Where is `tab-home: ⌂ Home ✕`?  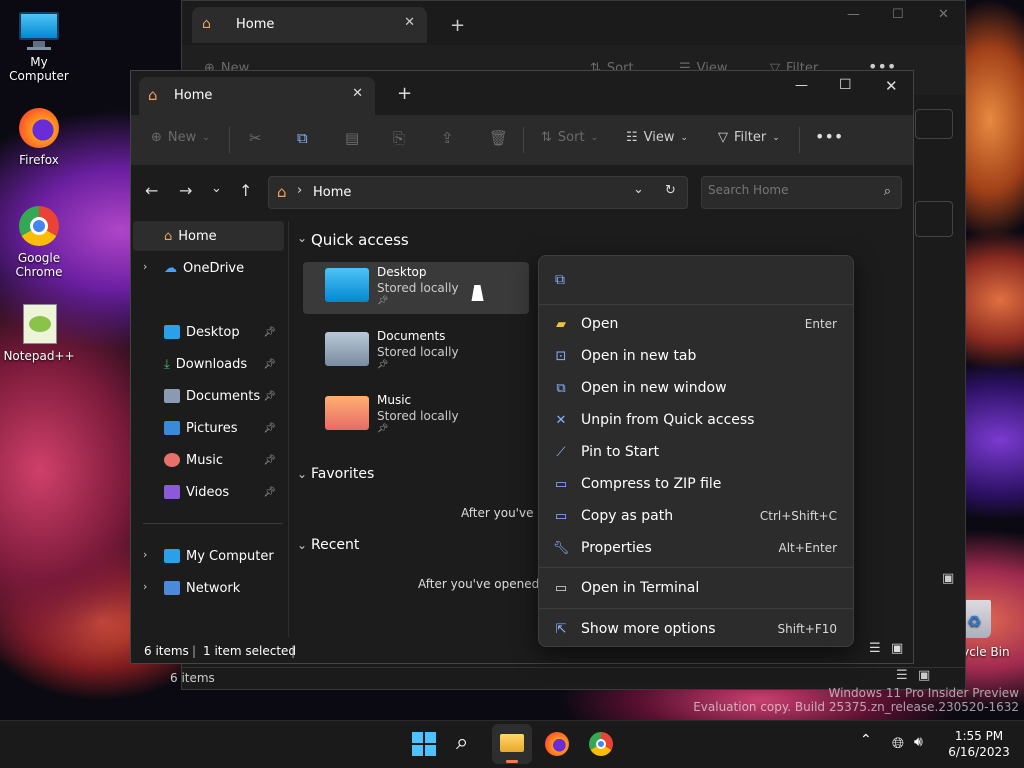
tab-home: ⌂ Home ✕ is located at coordinates (257, 96).